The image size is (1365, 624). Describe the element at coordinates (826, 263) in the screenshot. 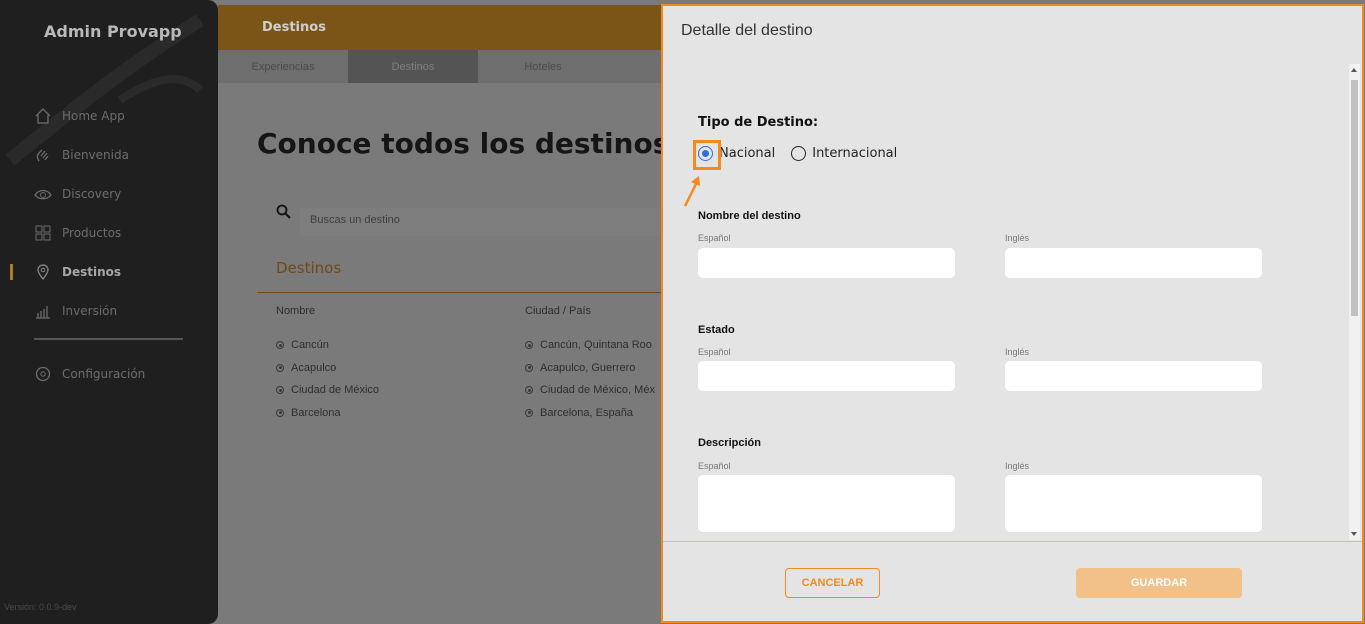

I see `nombre-es-input` at that location.